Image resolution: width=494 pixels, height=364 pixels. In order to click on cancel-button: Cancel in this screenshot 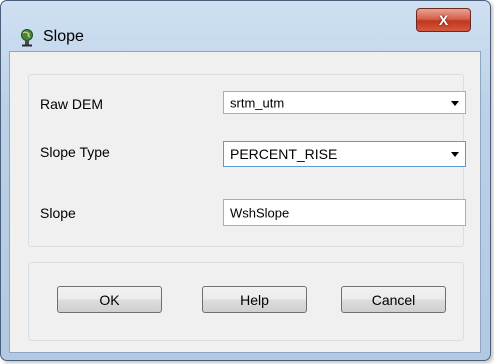, I will do `click(393, 299)`.